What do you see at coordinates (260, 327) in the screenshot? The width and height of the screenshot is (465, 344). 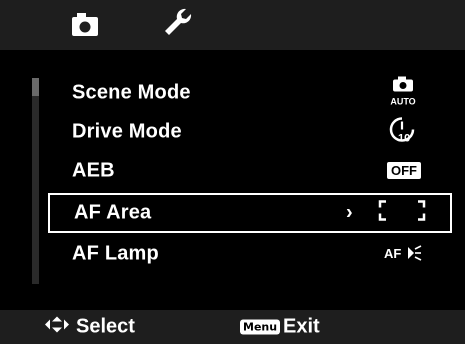 I see `menu-button-icon: Menu` at bounding box center [260, 327].